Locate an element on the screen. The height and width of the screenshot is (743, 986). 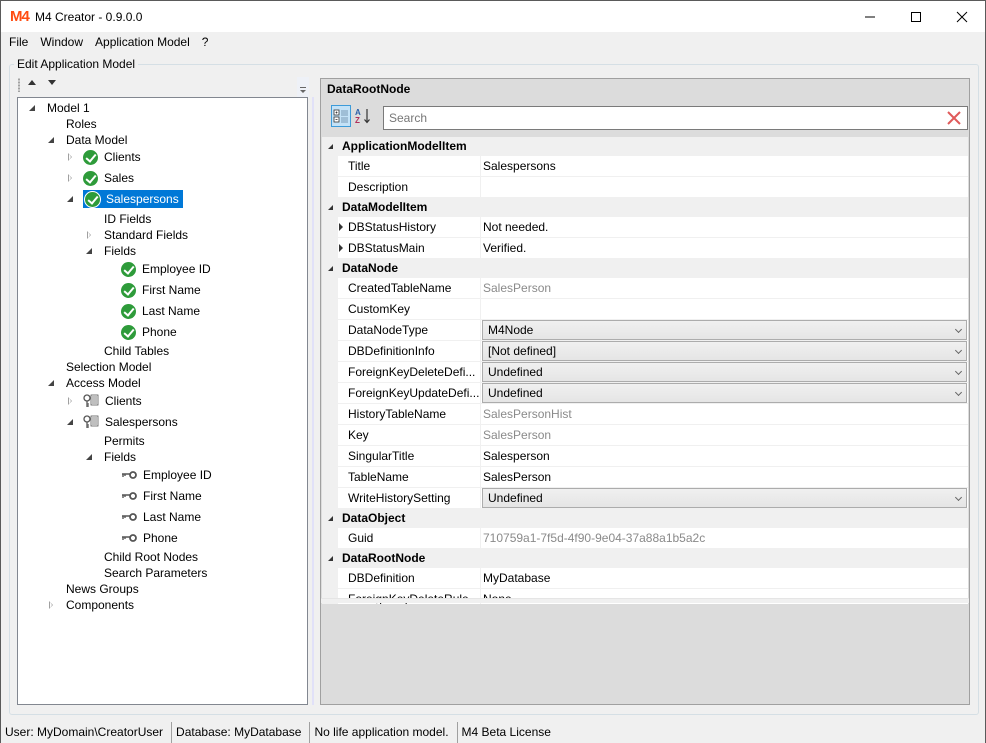
property-row: ForeignKeyDeleteDefi... Undefined is located at coordinates (645, 372).